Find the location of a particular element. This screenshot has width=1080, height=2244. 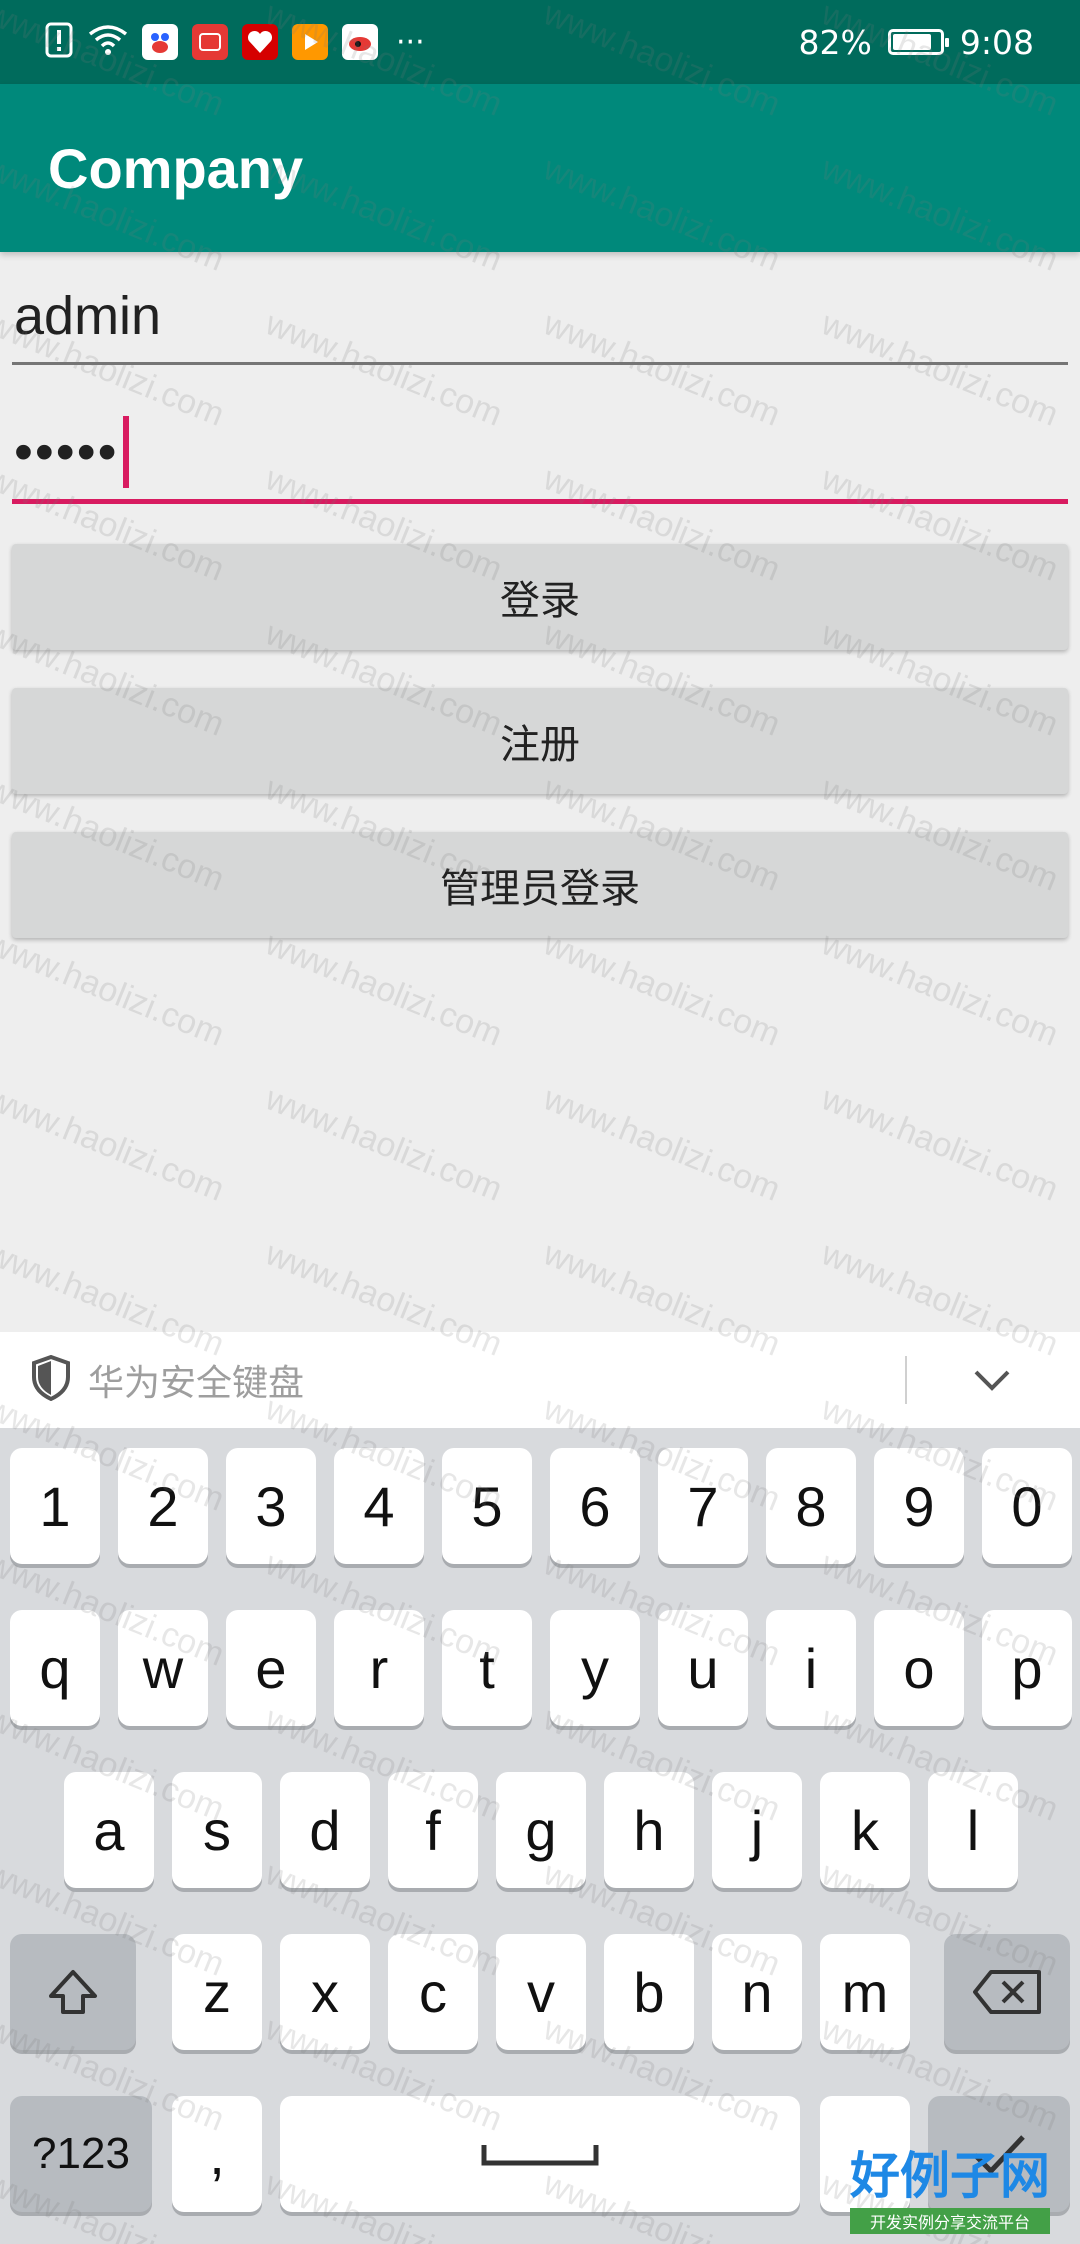

key-a: a is located at coordinates (109, 1830).